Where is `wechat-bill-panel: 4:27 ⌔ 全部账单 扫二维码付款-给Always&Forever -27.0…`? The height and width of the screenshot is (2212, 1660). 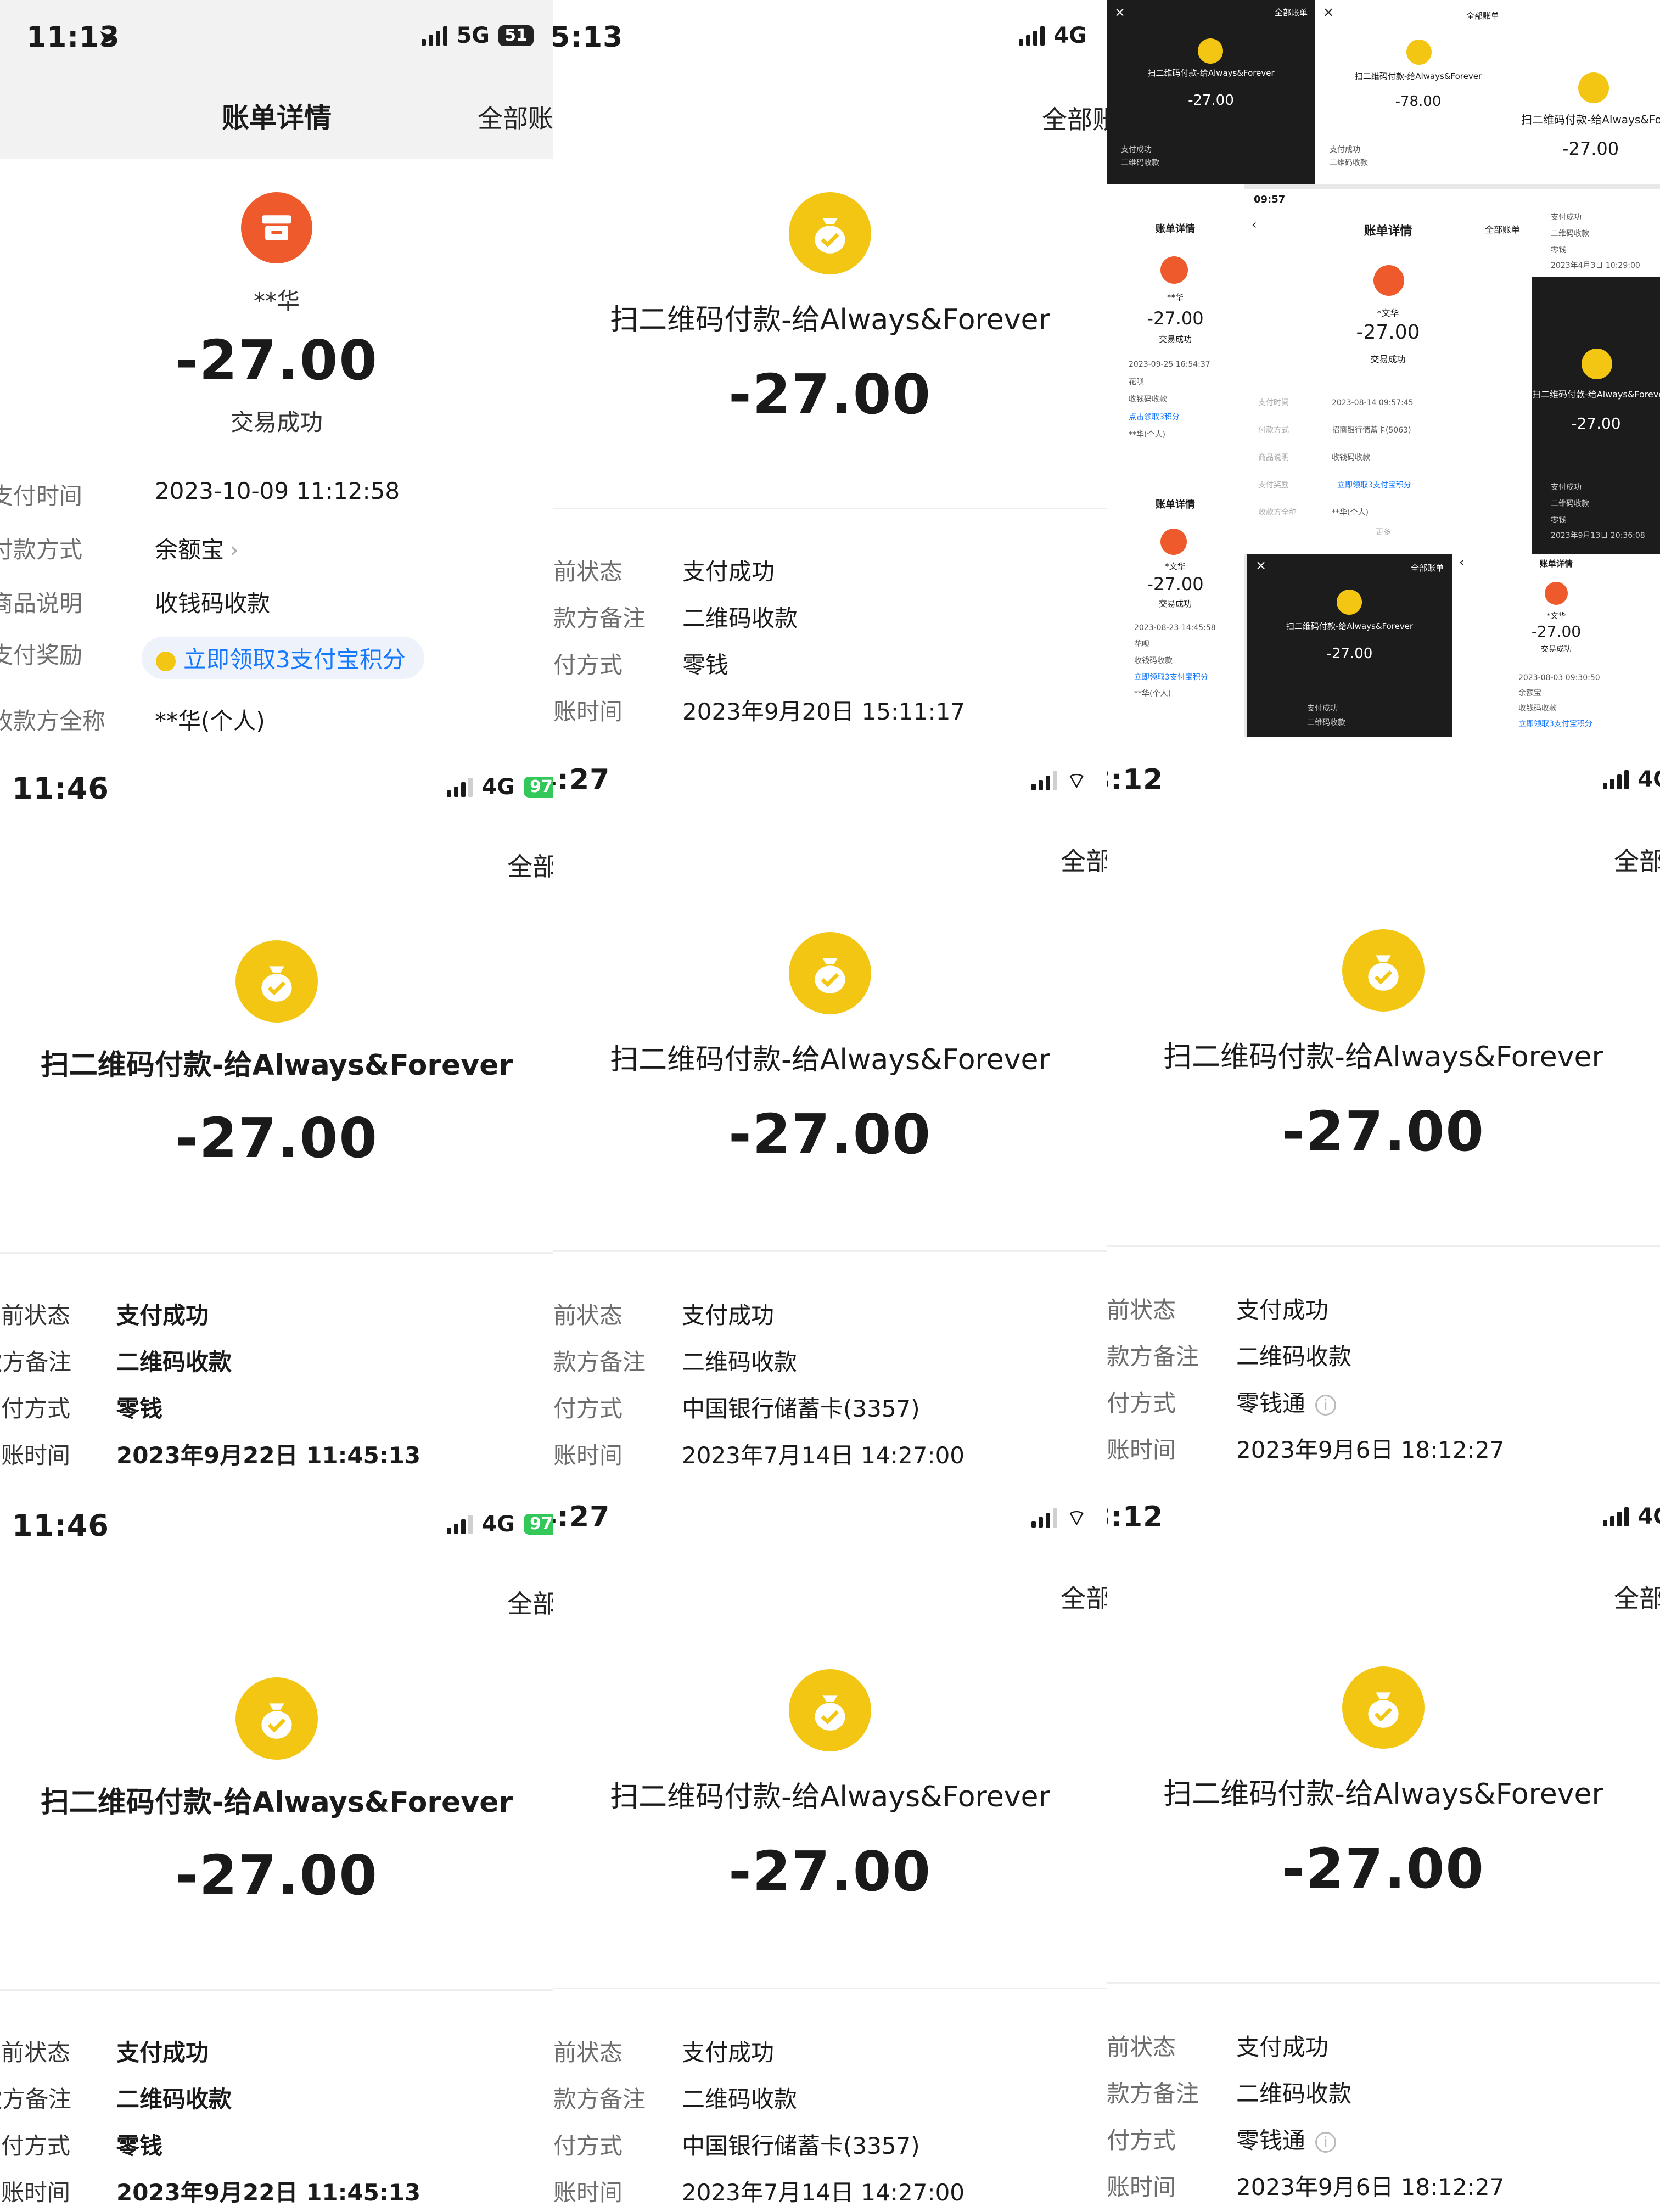 wechat-bill-panel: 4:27 ⌔ 全部账单 扫二维码付款-给Always&Forever -27.0… is located at coordinates (830, 1105).